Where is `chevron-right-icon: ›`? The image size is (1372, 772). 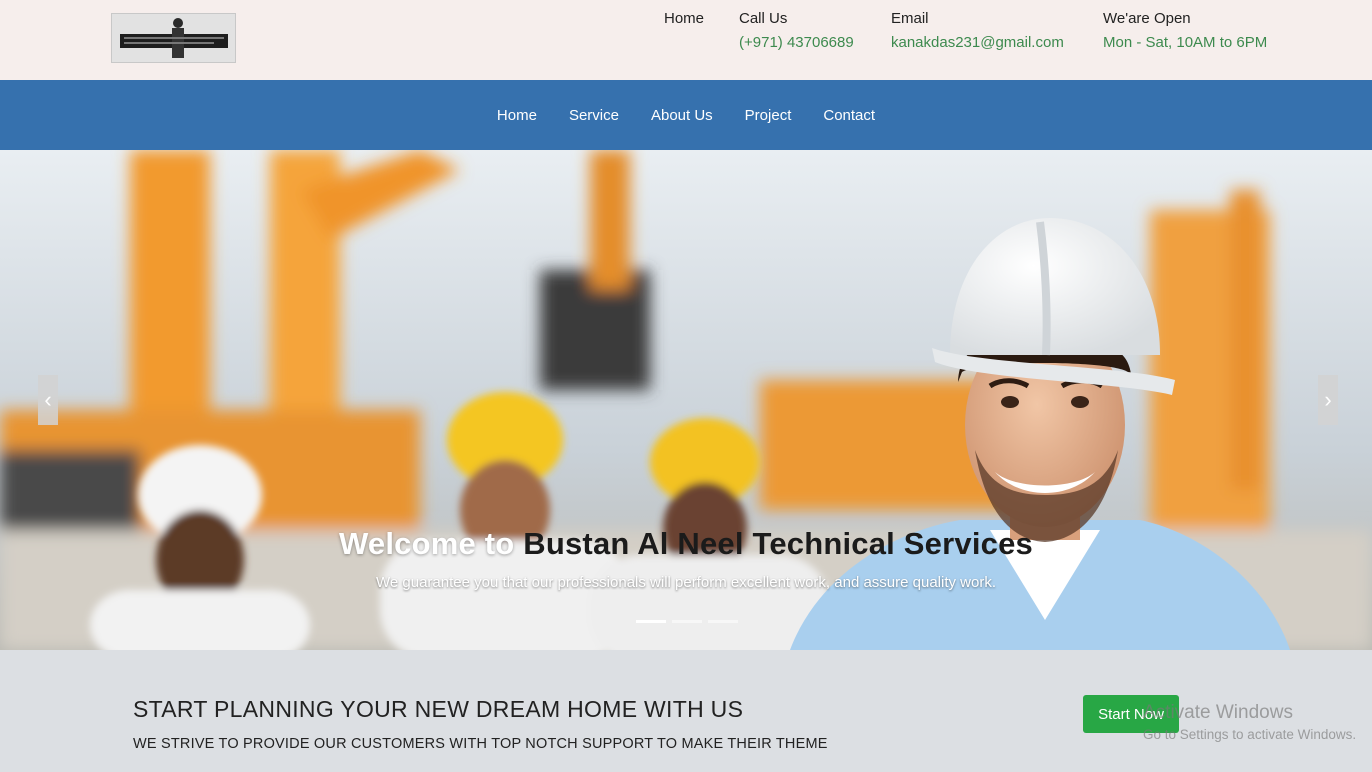
chevron-right-icon: › is located at coordinates (1328, 399).